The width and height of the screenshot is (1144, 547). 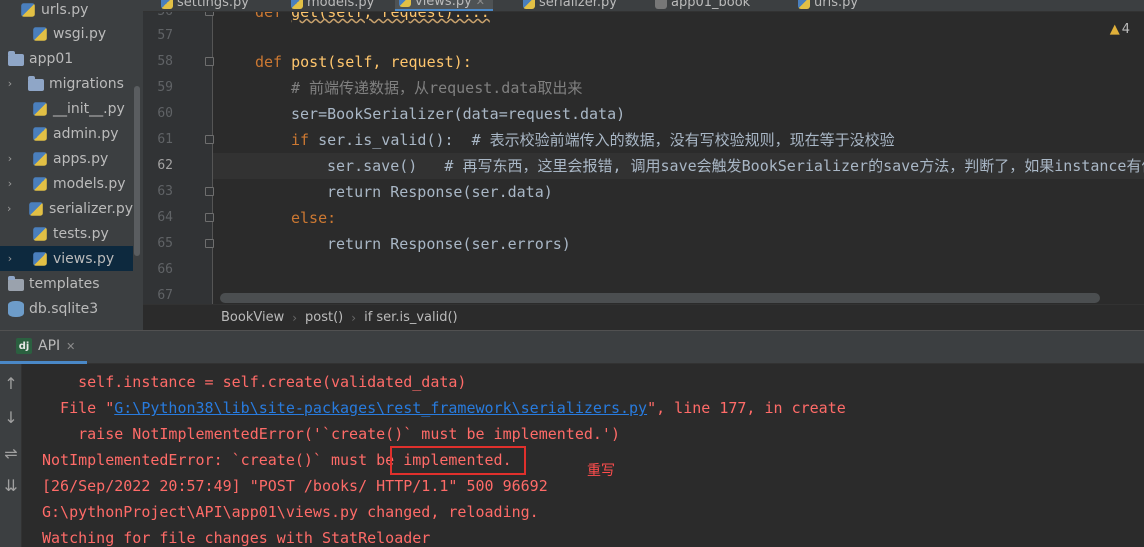 What do you see at coordinates (332, 5) in the screenshot?
I see `tab-models: models.py` at bounding box center [332, 5].